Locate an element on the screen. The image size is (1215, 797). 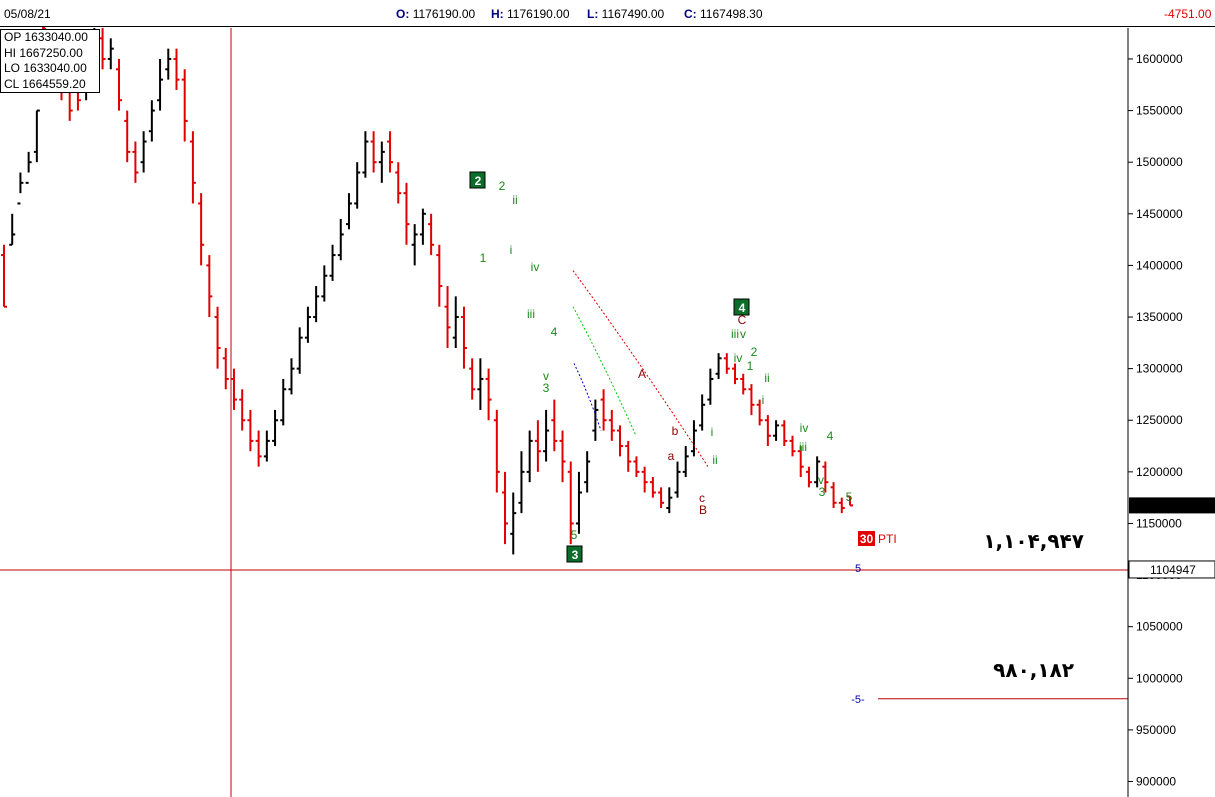
y-tick-label: 1250000 is located at coordinates (1159, 420).